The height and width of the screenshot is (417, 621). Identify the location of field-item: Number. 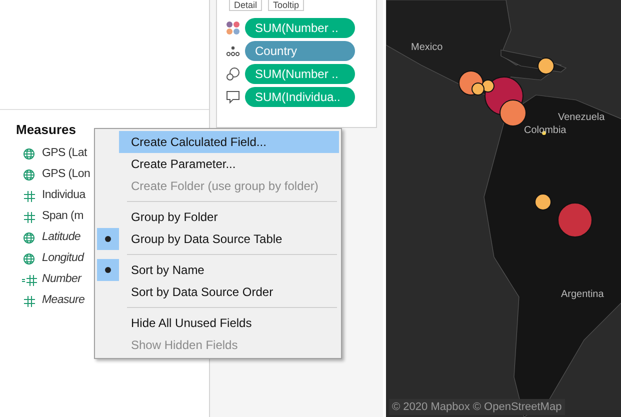
(62, 280).